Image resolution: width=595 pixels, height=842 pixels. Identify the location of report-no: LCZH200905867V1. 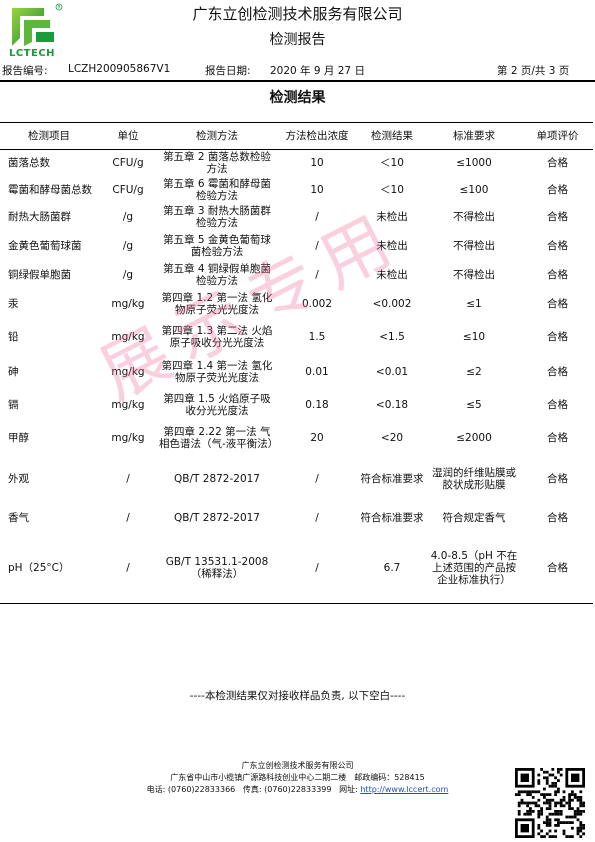
(119, 69).